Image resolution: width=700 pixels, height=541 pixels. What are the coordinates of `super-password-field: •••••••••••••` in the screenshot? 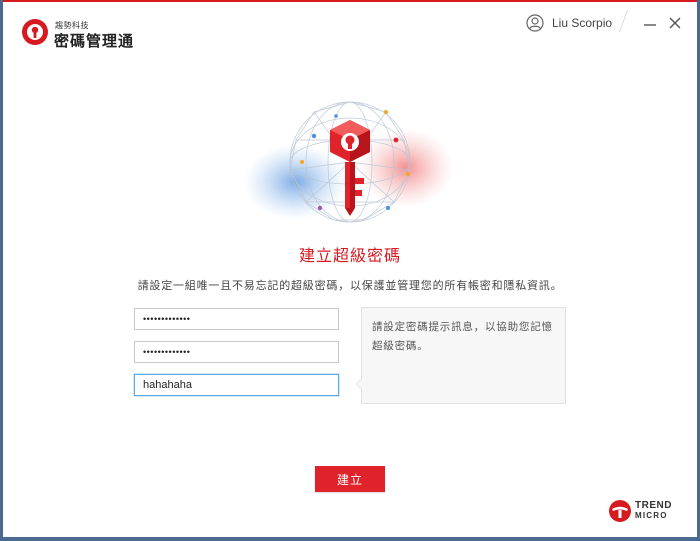 It's located at (236, 319).